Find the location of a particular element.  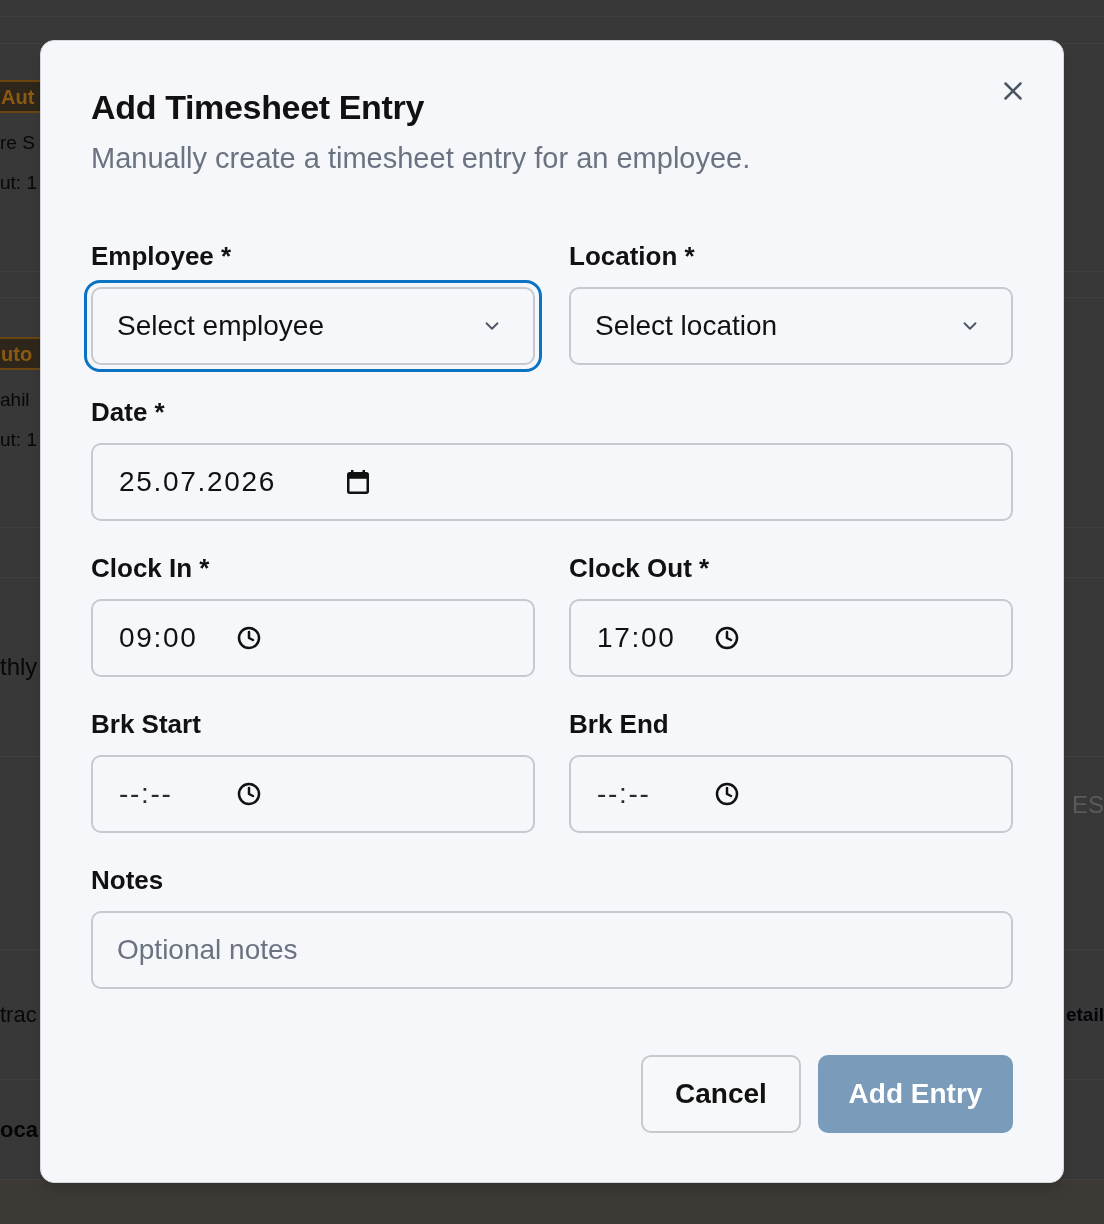

field-label: Clock In * is located at coordinates (150, 568).